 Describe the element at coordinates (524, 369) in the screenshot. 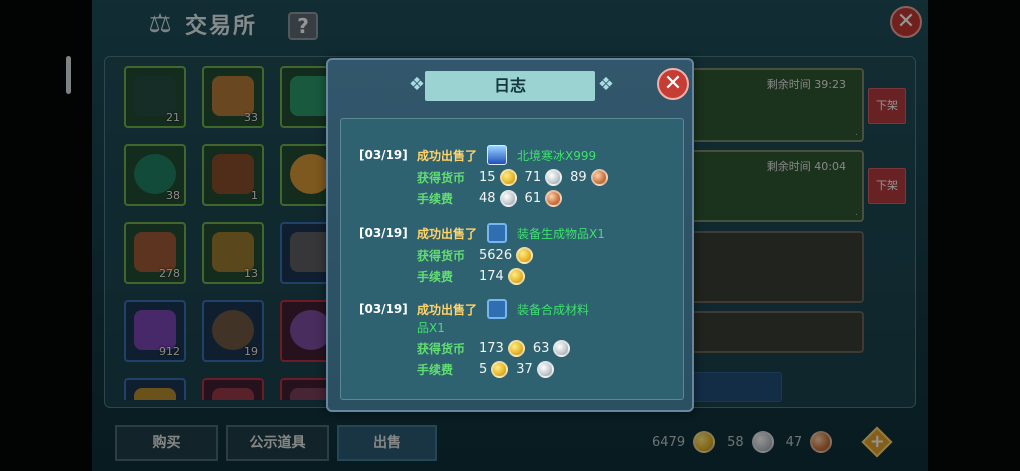

I see `fee-silver: 37` at that location.